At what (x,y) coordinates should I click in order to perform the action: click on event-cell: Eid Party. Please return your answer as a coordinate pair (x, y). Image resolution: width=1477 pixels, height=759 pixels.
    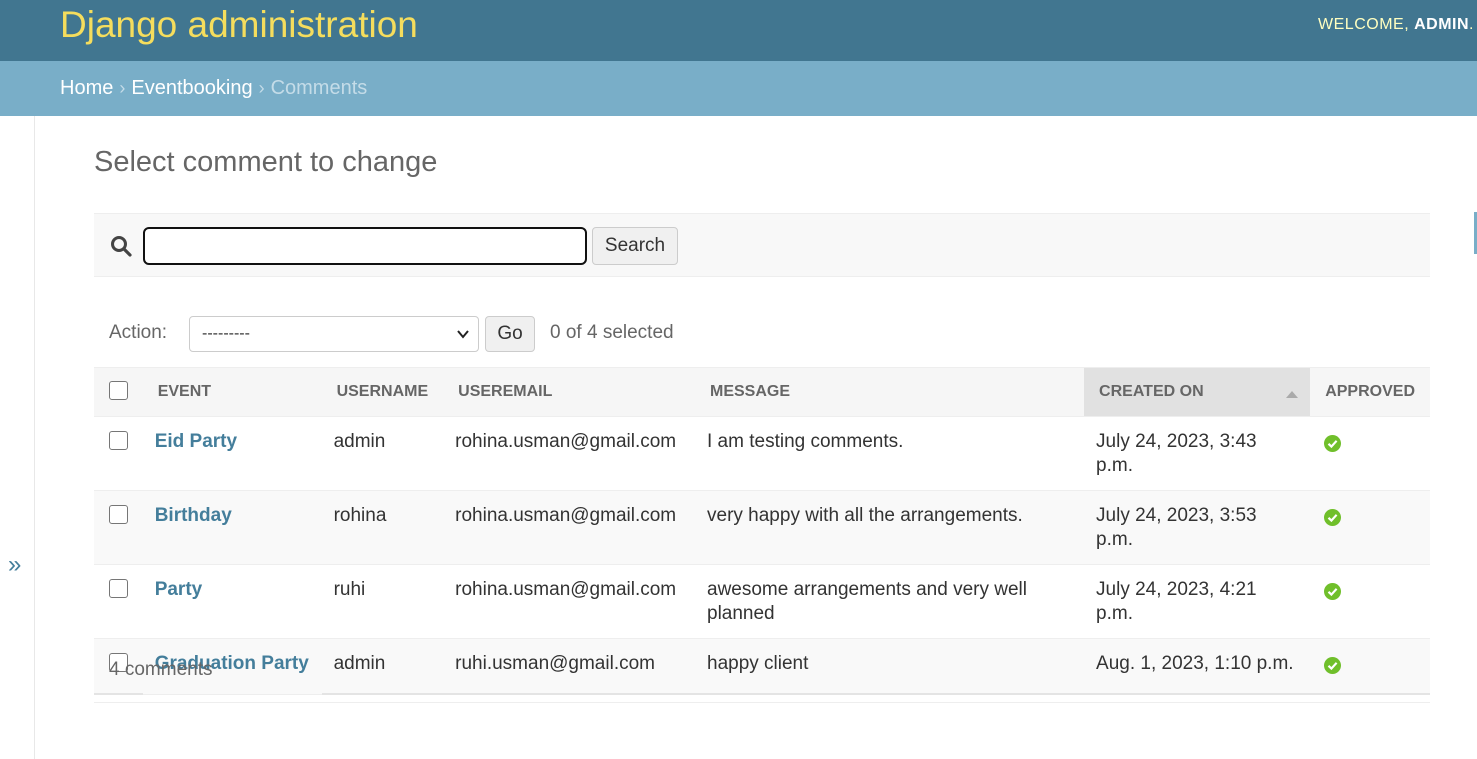
    Looking at the image, I should click on (232, 453).